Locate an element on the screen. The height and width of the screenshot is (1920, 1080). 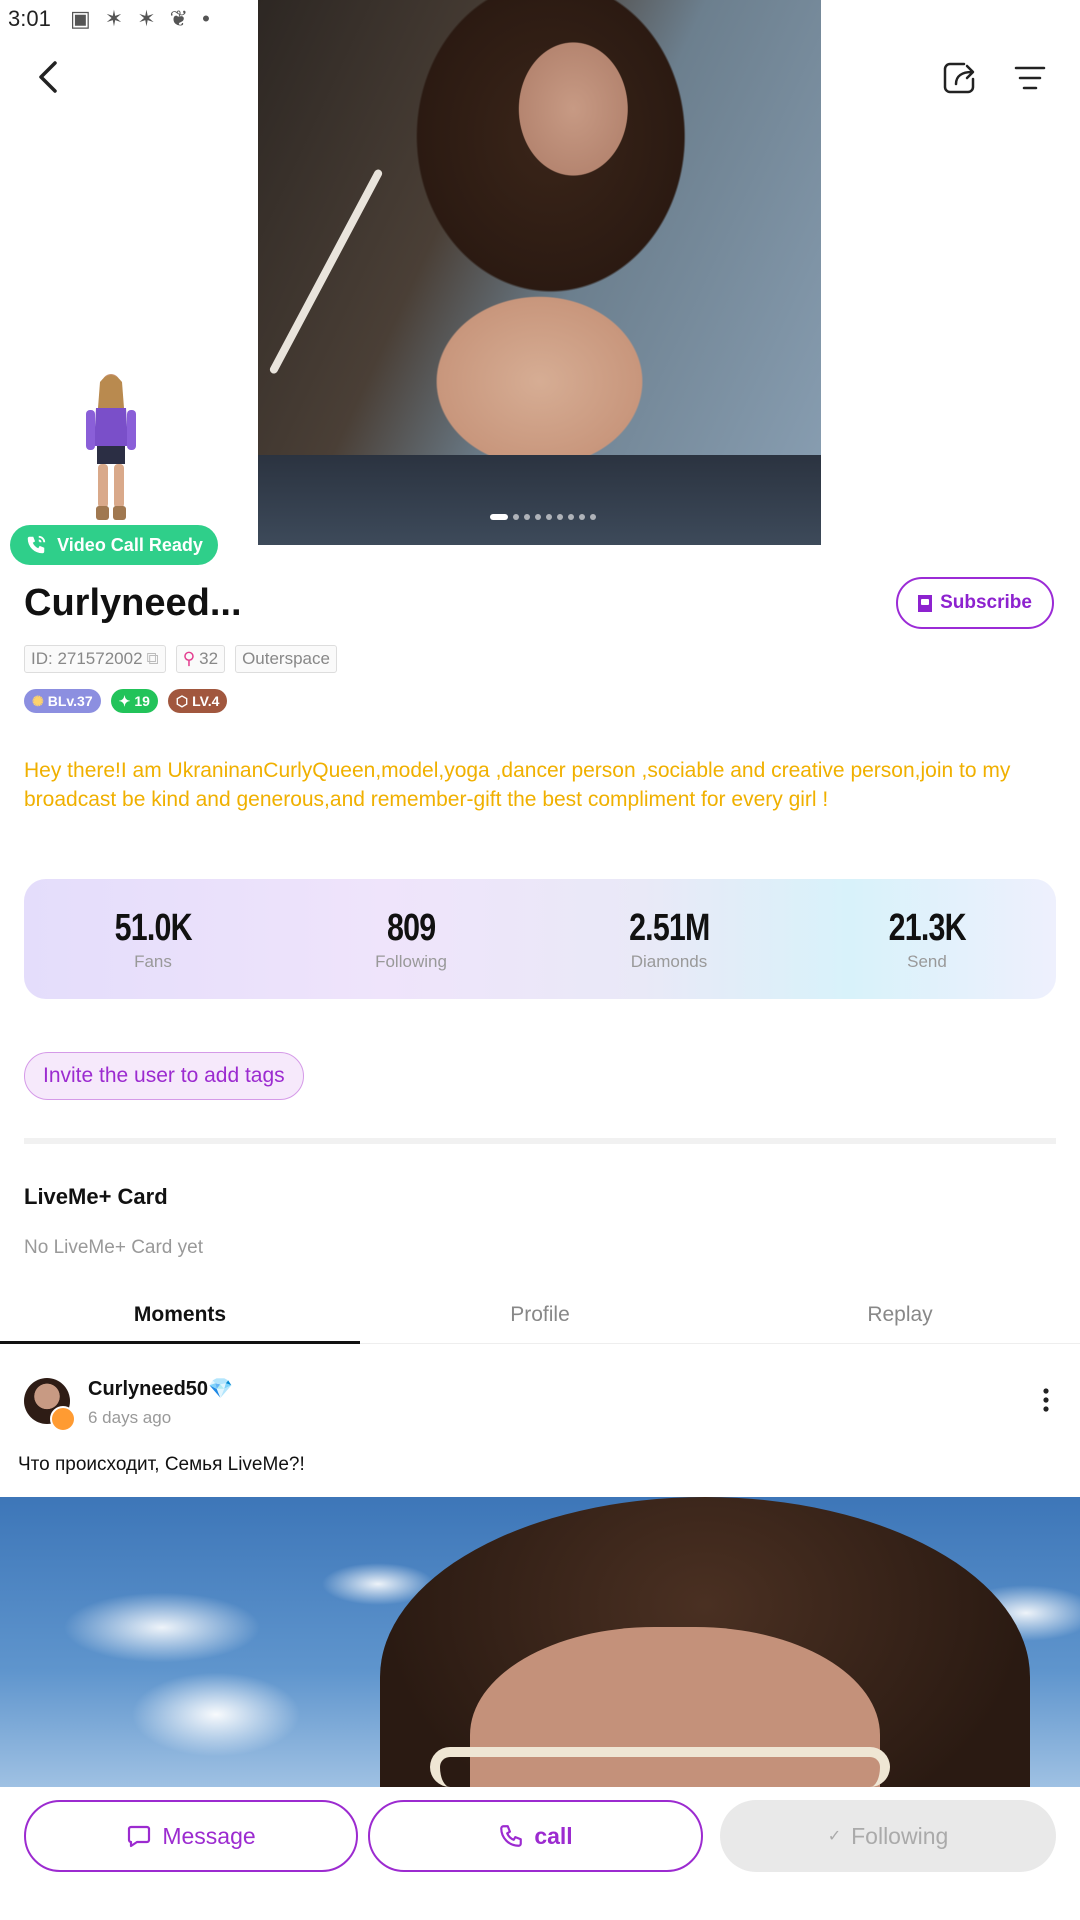
following-button: ✓ Following is located at coordinates (888, 1836).